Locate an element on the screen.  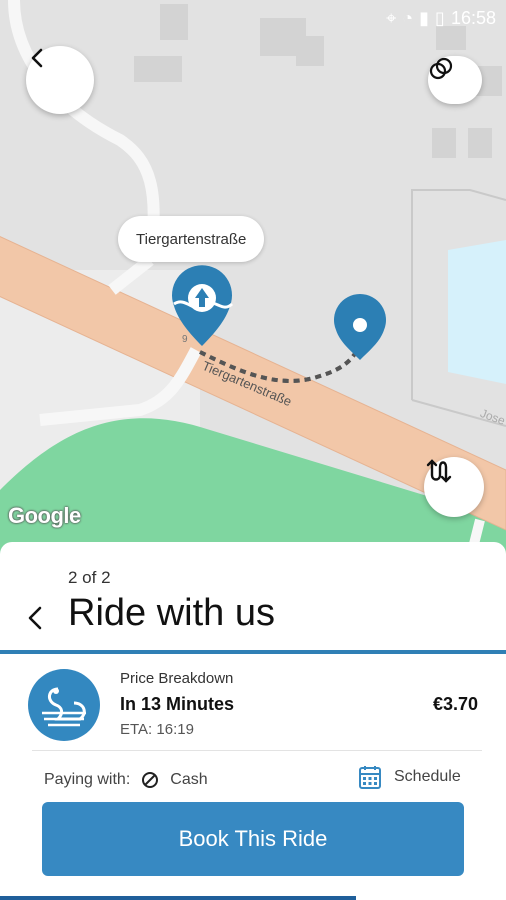
schedule-button: Schedule is located at coordinates (409, 777).